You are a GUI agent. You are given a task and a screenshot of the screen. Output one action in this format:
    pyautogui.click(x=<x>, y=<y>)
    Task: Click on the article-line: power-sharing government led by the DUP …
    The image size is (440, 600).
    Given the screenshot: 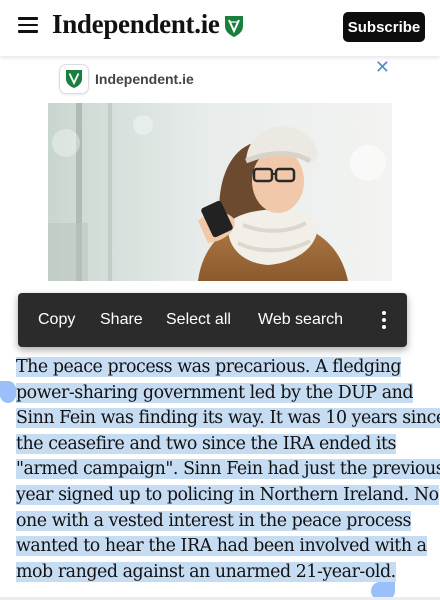 What is the action you would take?
    pyautogui.click(x=215, y=392)
    